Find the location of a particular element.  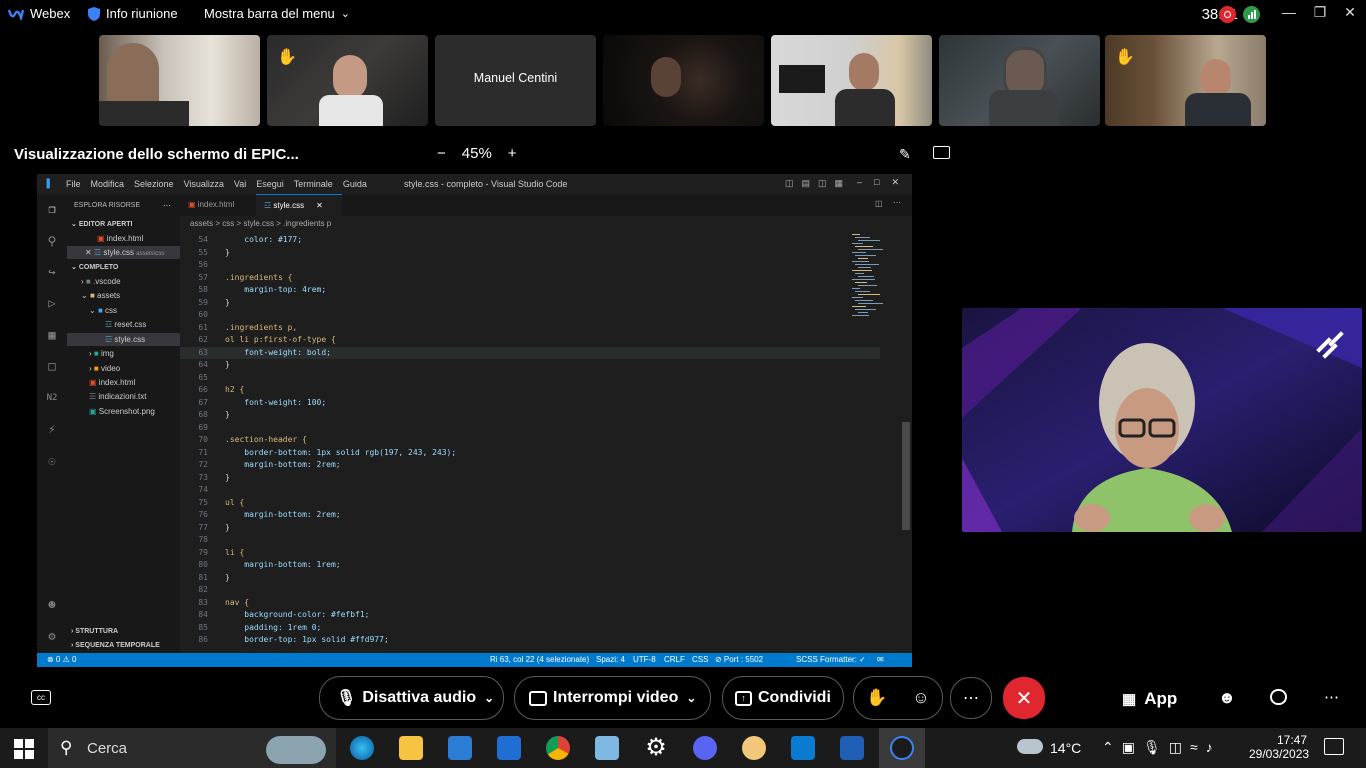

source-control-icon: ↪ is located at coordinates (52, 272).